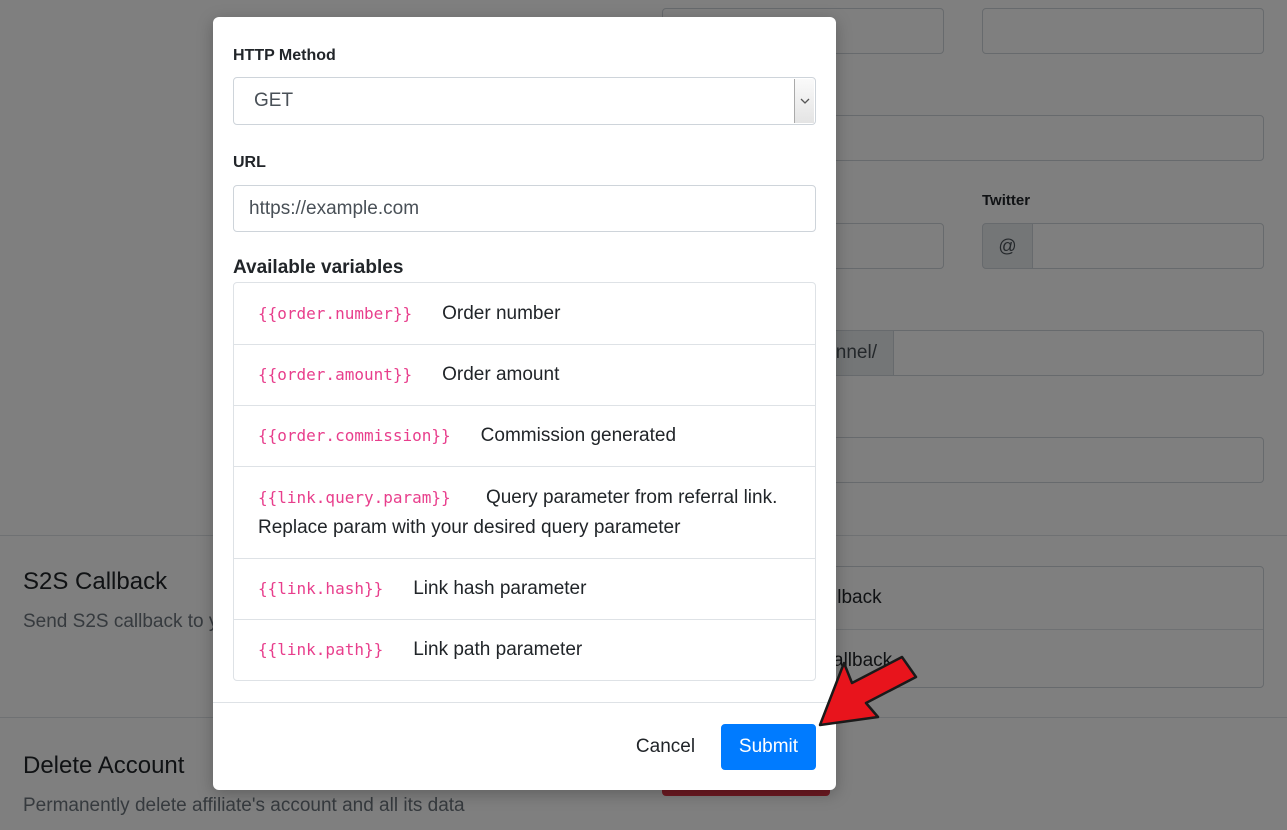 The width and height of the screenshot is (1287, 830). Describe the element at coordinates (524, 101) in the screenshot. I see `http-method-select: GET` at that location.